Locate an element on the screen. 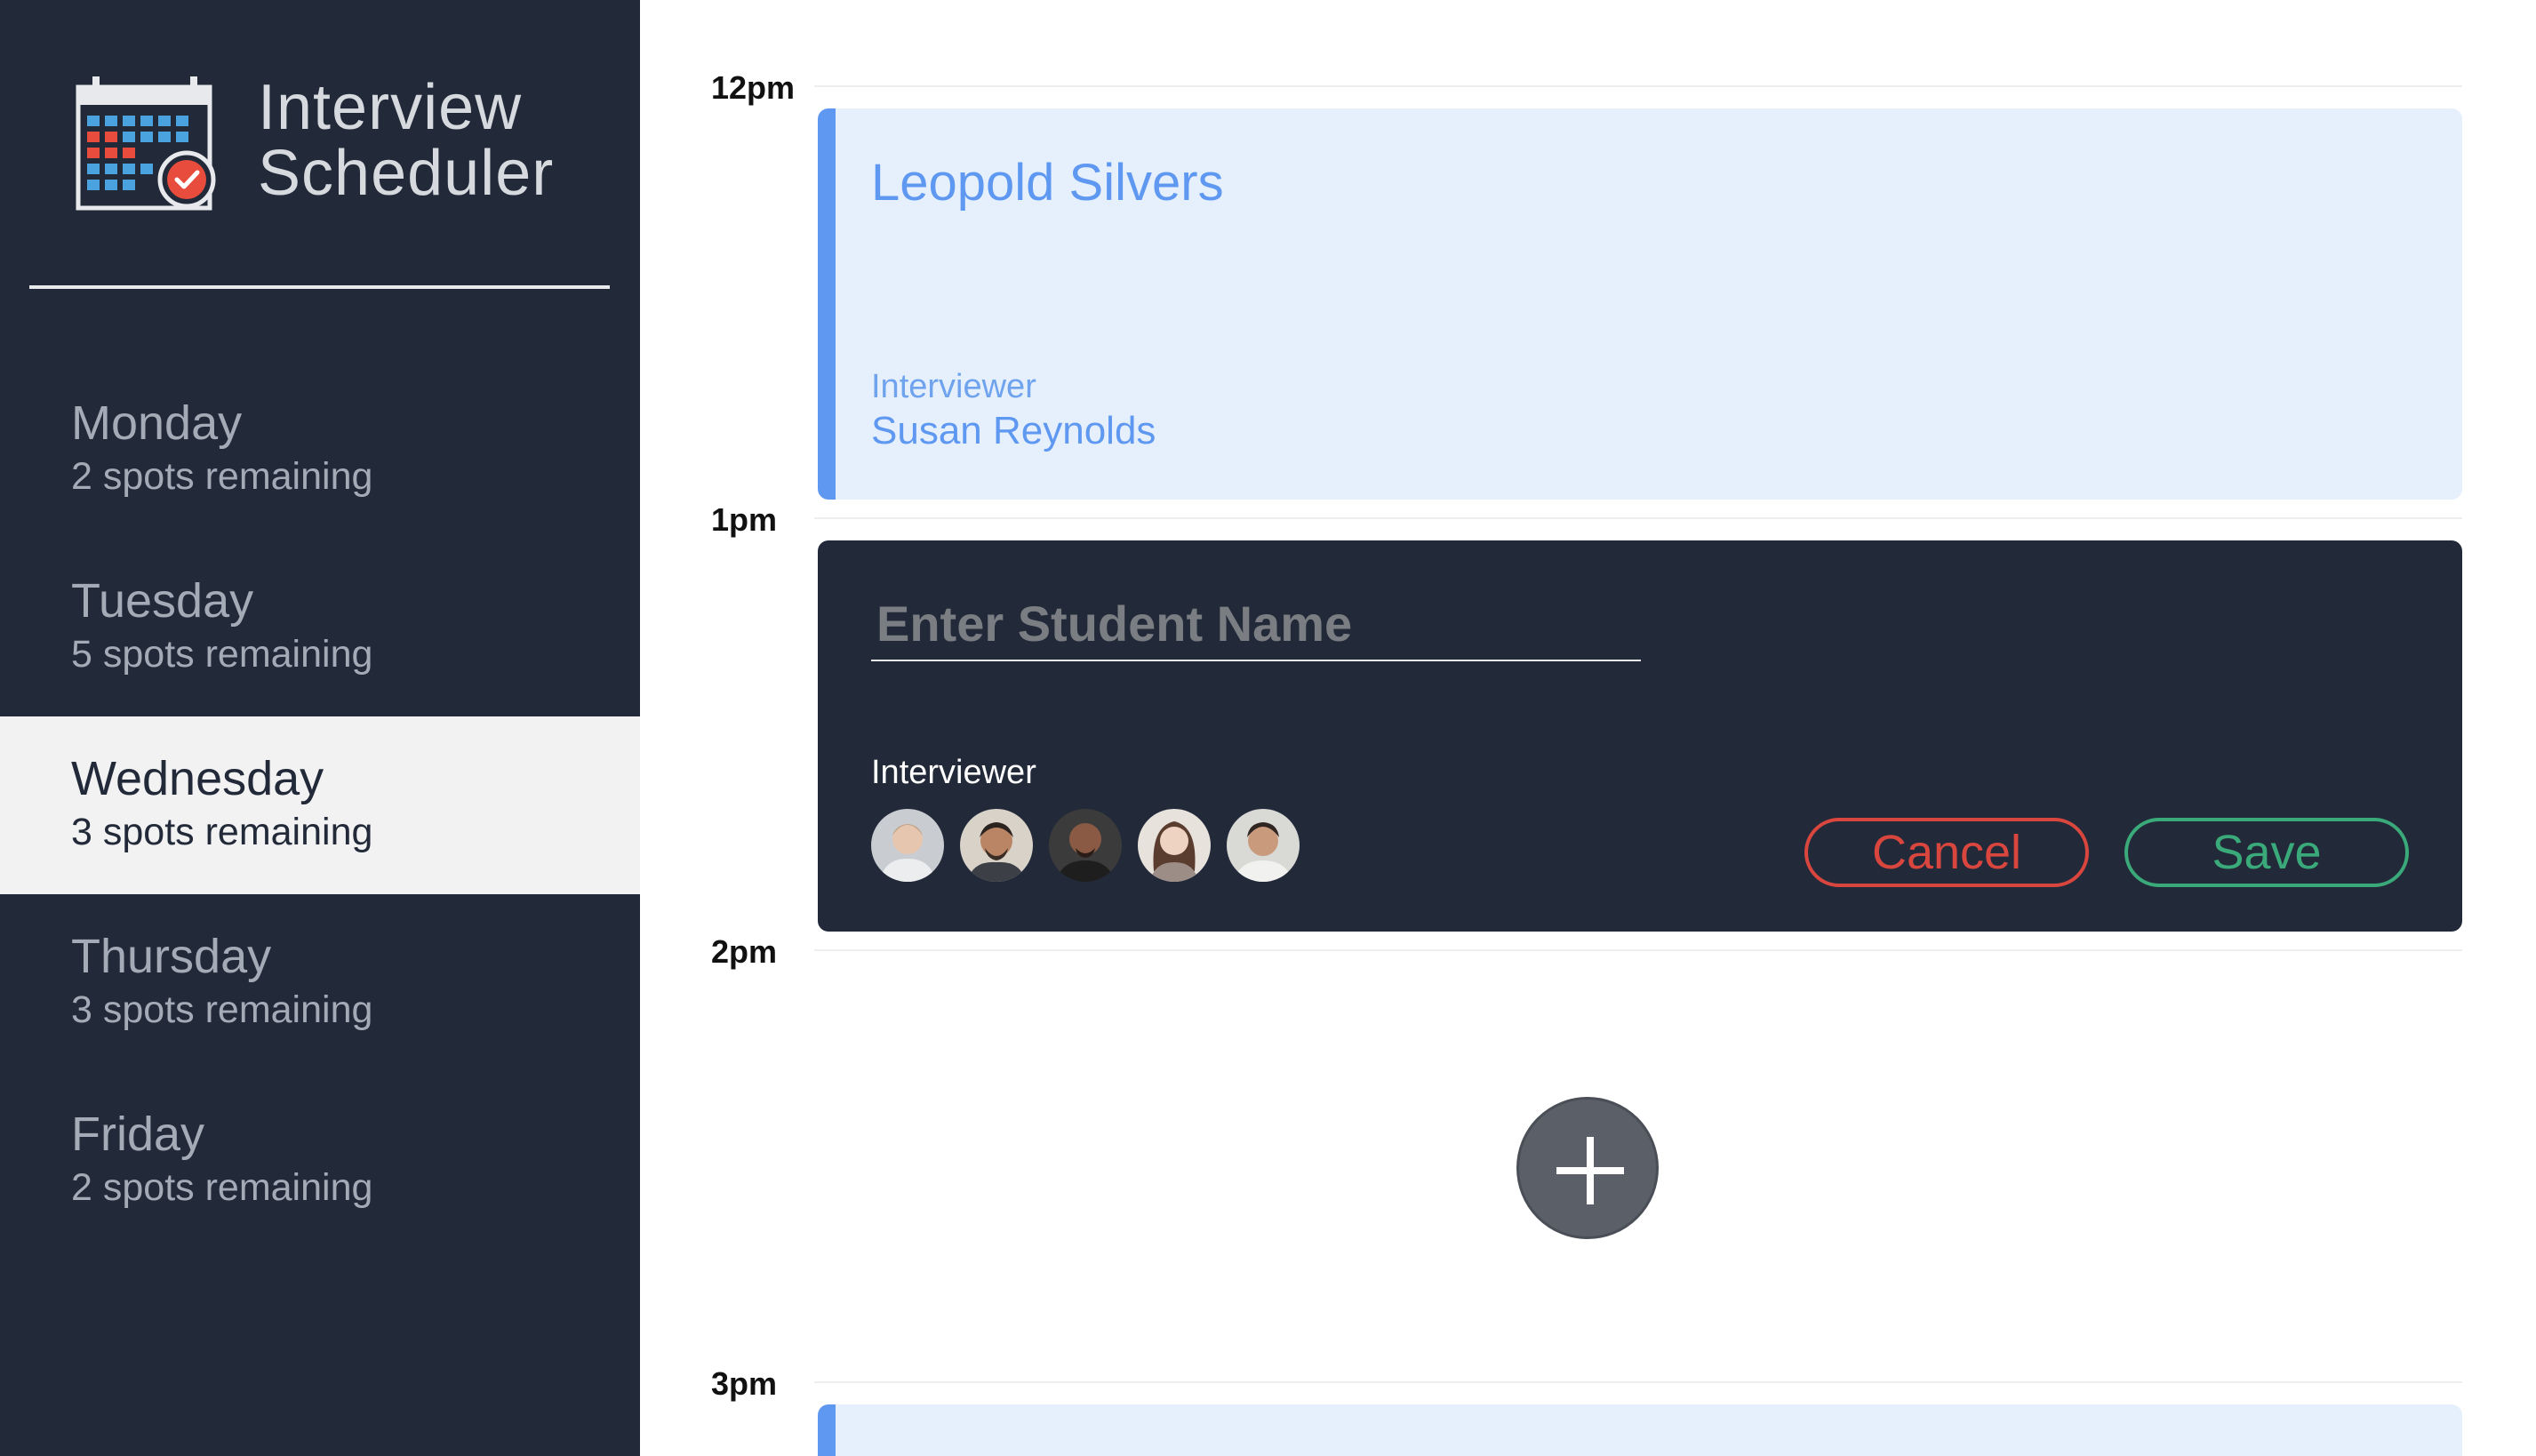 Image resolution: width=2536 pixels, height=1456 pixels. time-label-2pm: 2pm is located at coordinates (744, 951).